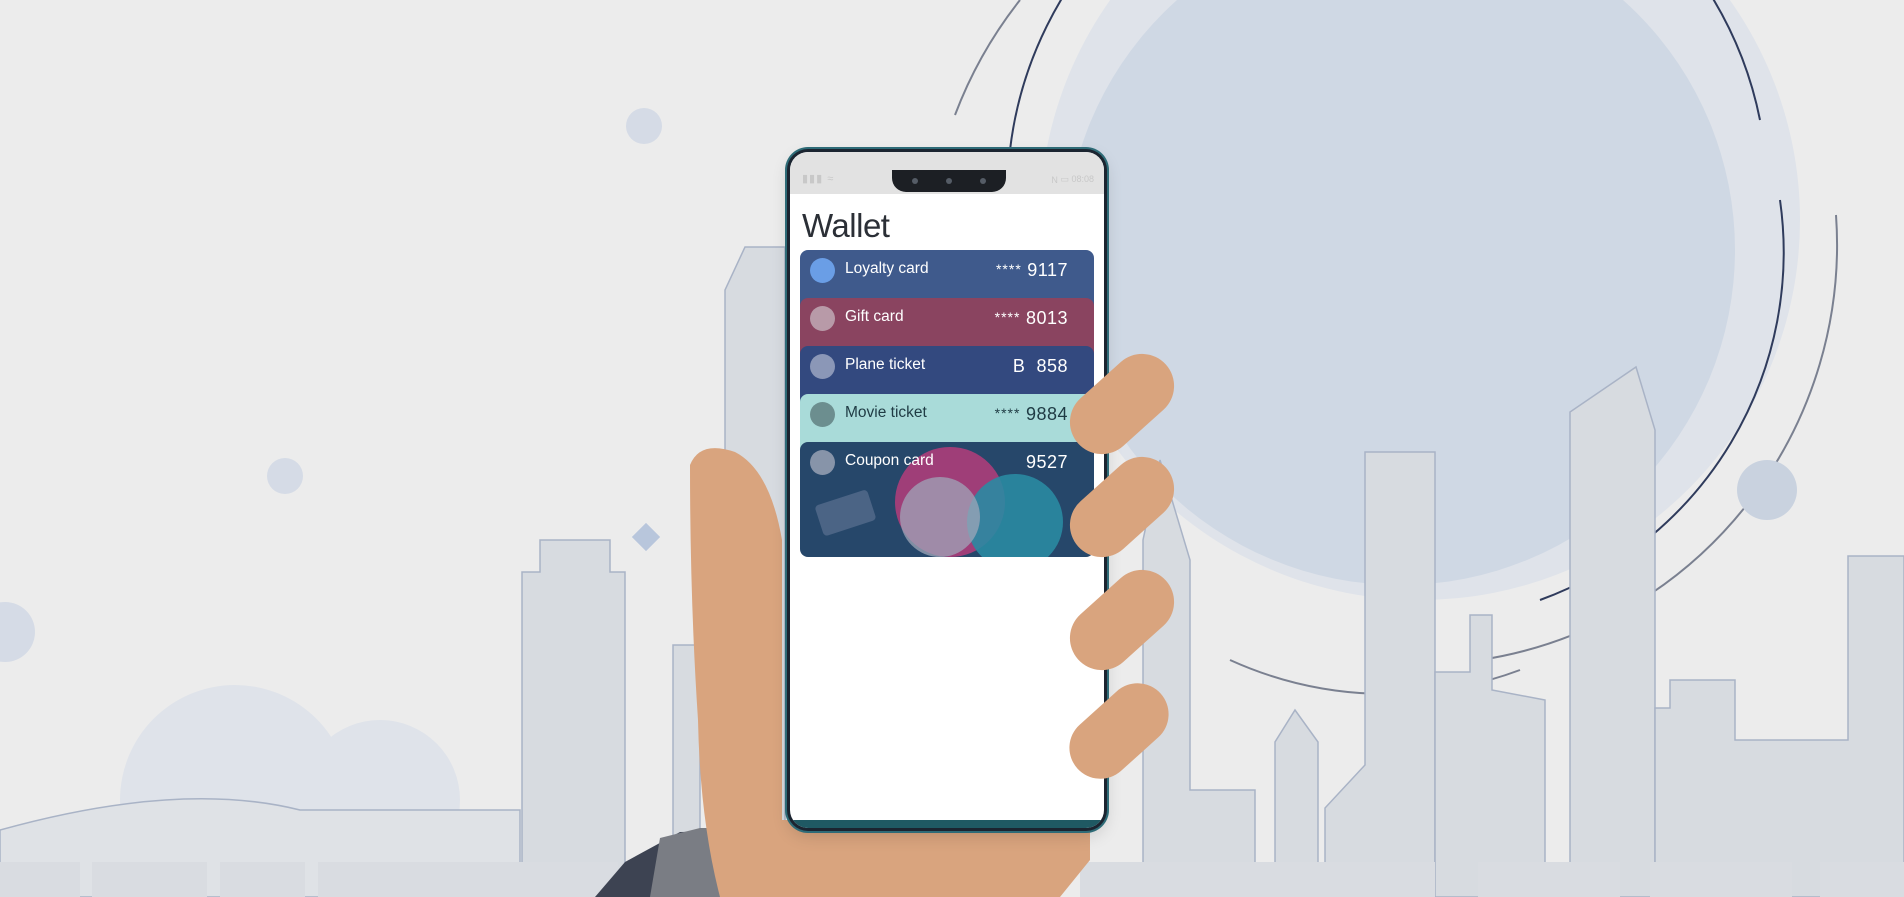 The width and height of the screenshot is (1904, 897). I want to click on nfc-icon: N, so click(1054, 179).